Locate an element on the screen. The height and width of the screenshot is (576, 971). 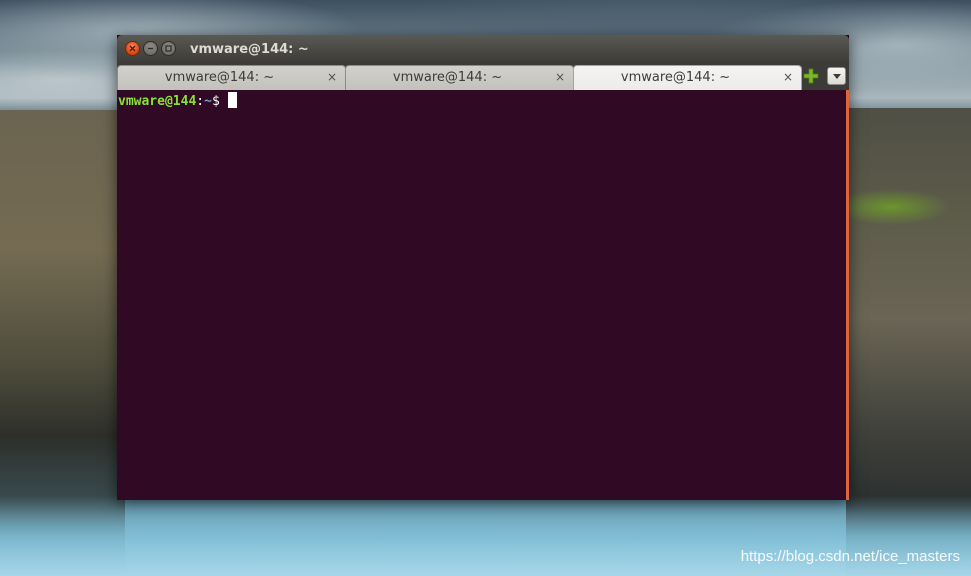
minimize-icon is located at coordinates (150, 48).